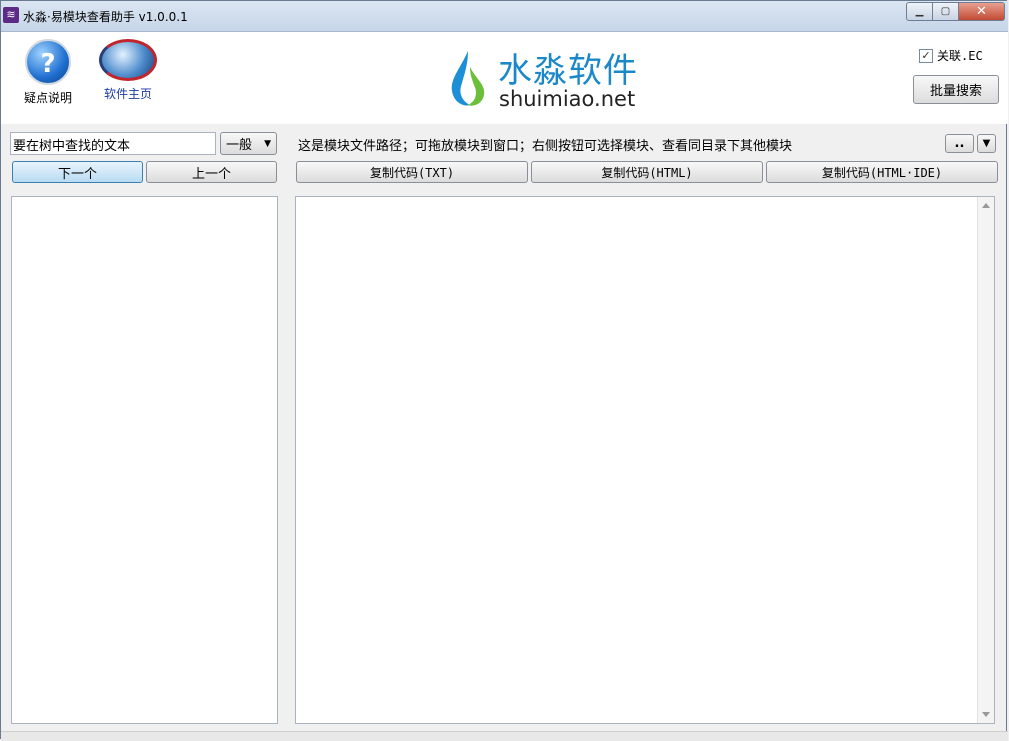 The image size is (1009, 741). I want to click on close-button: ✕, so click(982, 11).